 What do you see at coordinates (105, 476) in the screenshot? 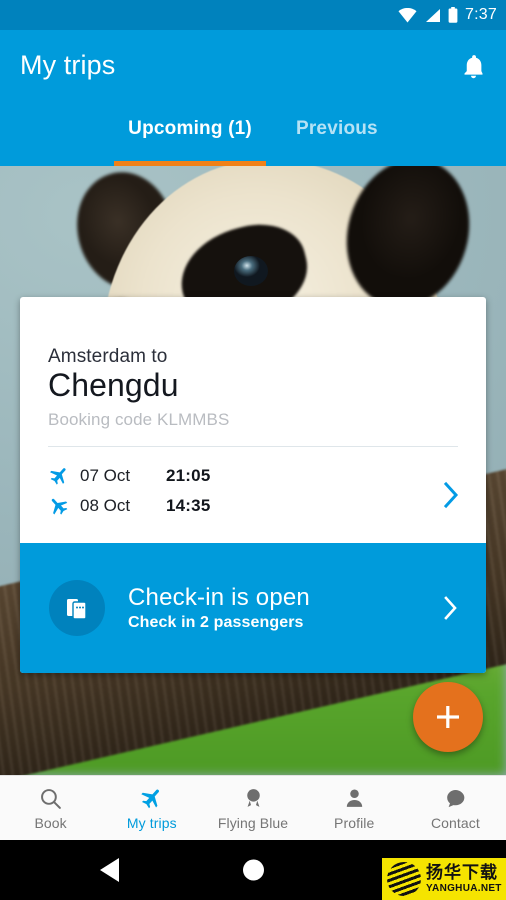
I see `departure-date: 07 Oct` at bounding box center [105, 476].